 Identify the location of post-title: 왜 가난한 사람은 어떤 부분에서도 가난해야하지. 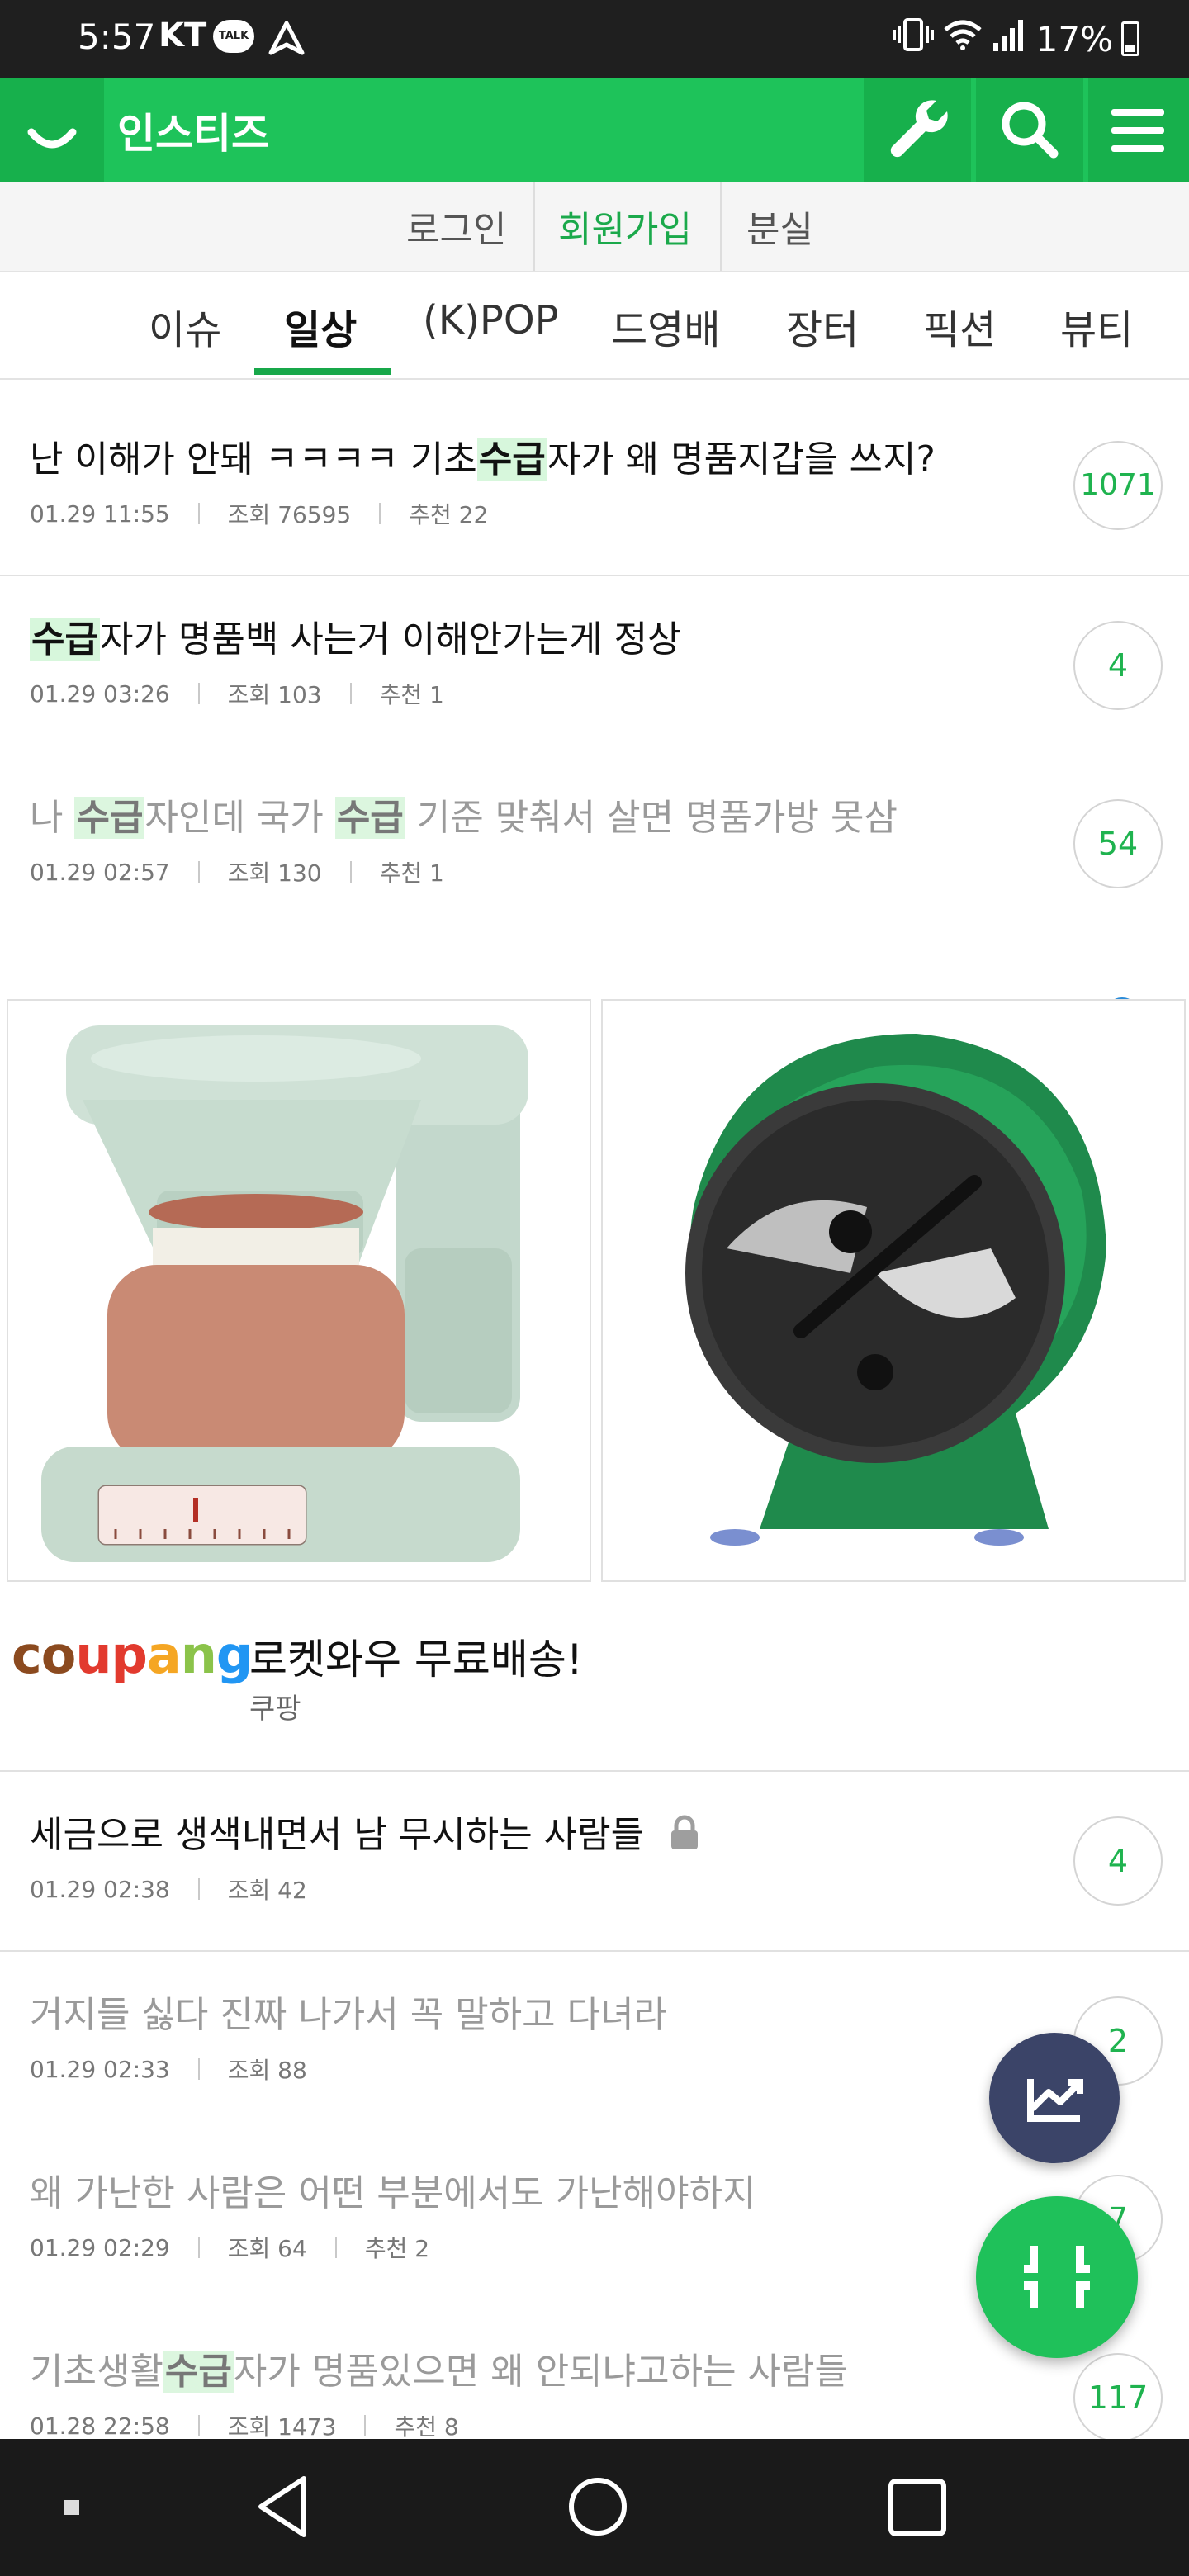
(393, 2189).